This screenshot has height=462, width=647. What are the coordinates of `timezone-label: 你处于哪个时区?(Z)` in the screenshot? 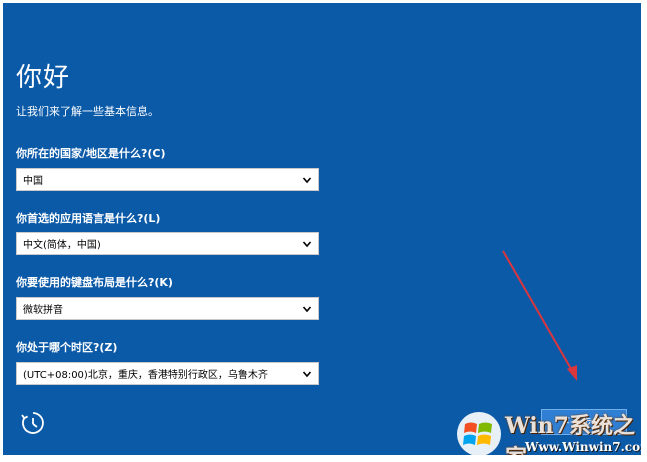 It's located at (67, 347).